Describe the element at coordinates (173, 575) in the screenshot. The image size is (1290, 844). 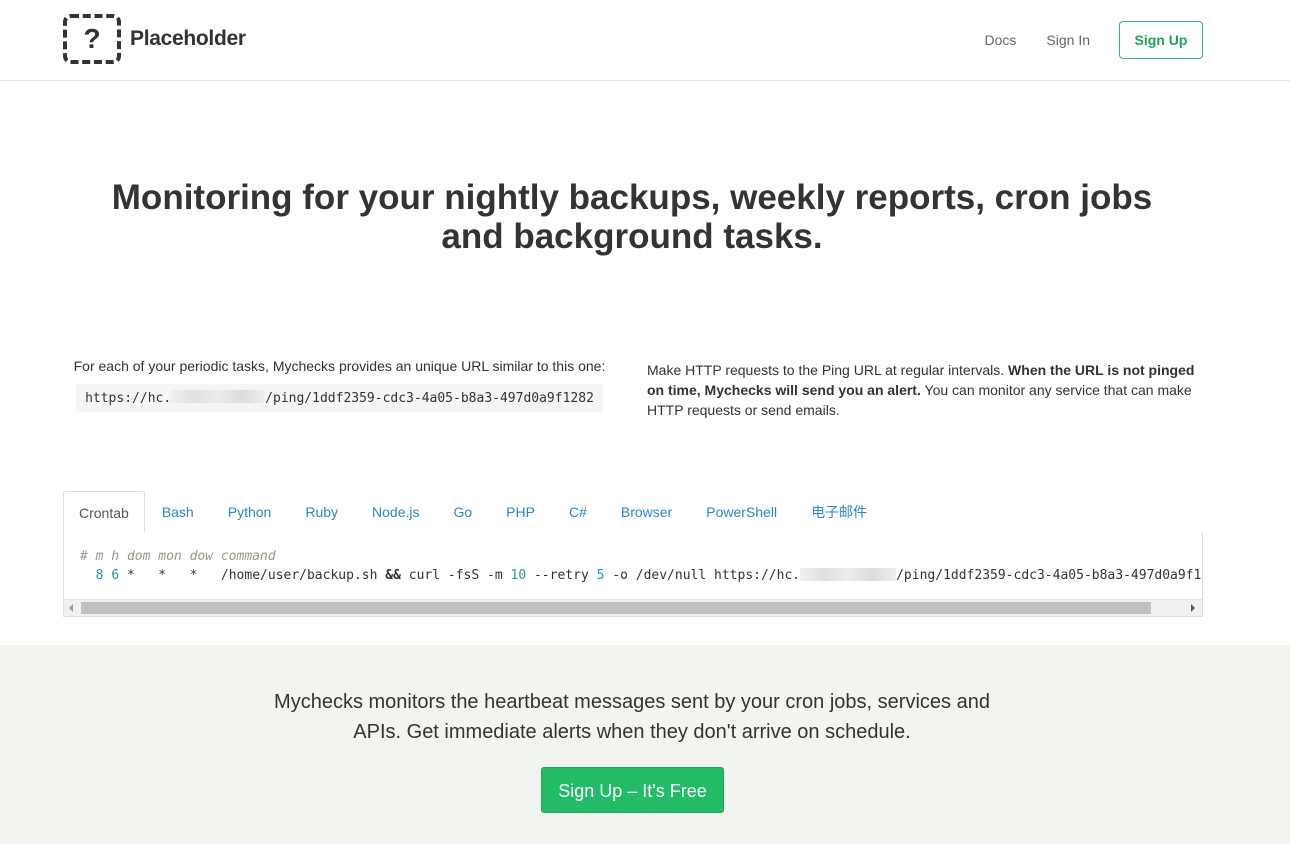
I see `cron-stars: * * *` at that location.